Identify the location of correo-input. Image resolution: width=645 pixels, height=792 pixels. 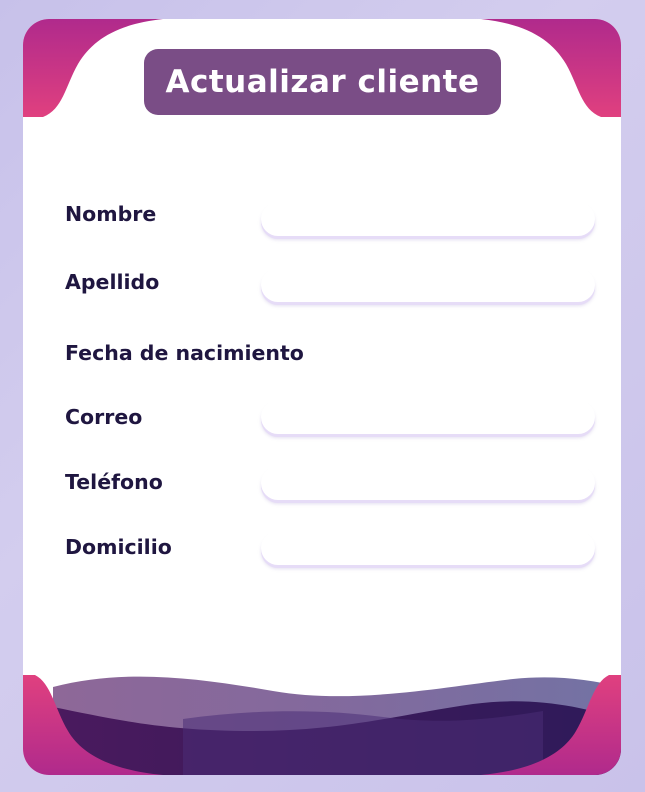
(428, 417).